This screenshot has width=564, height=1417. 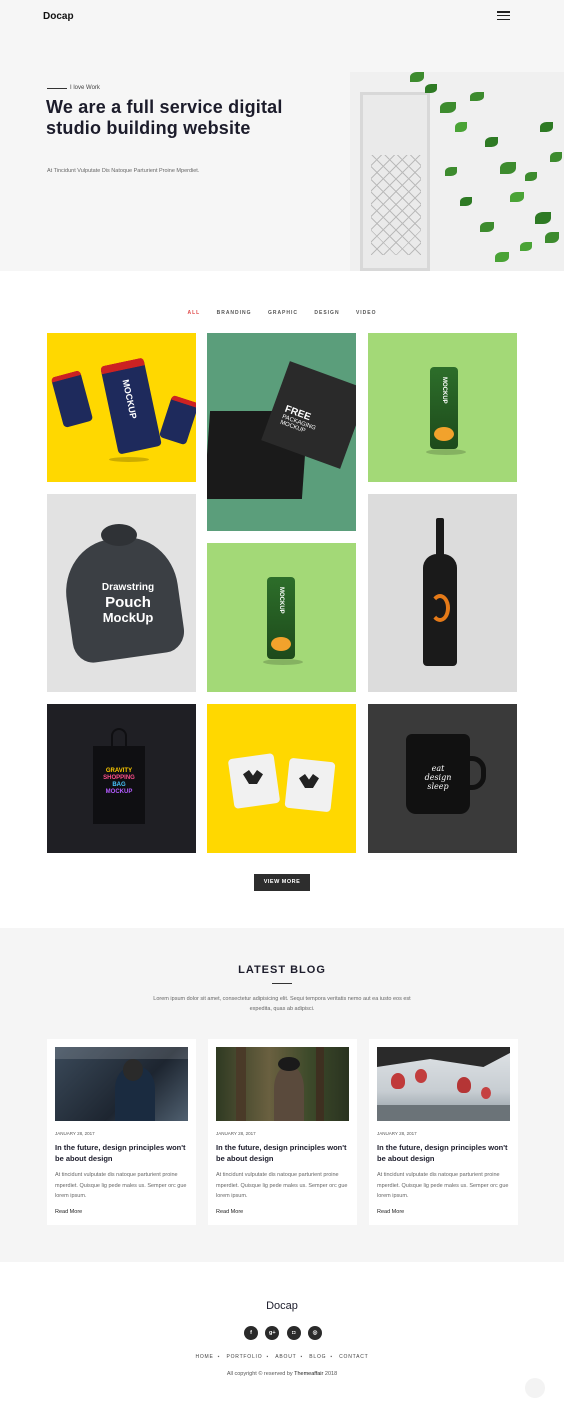 What do you see at coordinates (442, 593) in the screenshot?
I see `portfolio-item-bottle` at bounding box center [442, 593].